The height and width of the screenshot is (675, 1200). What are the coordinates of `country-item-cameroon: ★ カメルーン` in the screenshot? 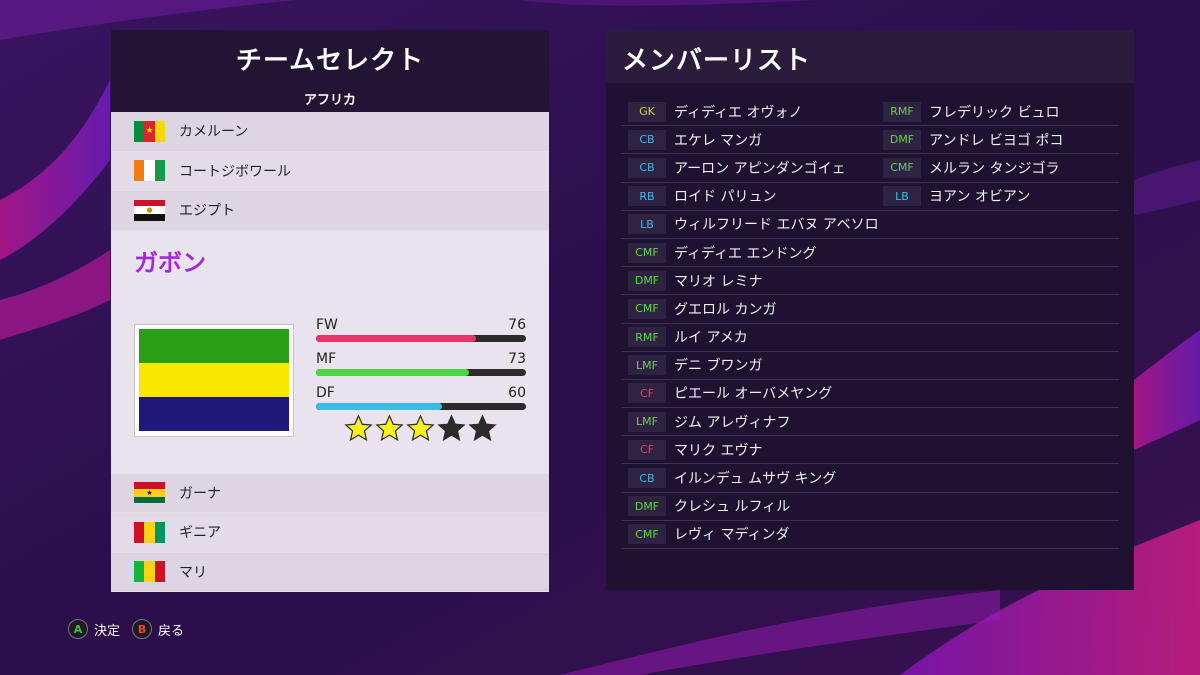 It's located at (330, 132).